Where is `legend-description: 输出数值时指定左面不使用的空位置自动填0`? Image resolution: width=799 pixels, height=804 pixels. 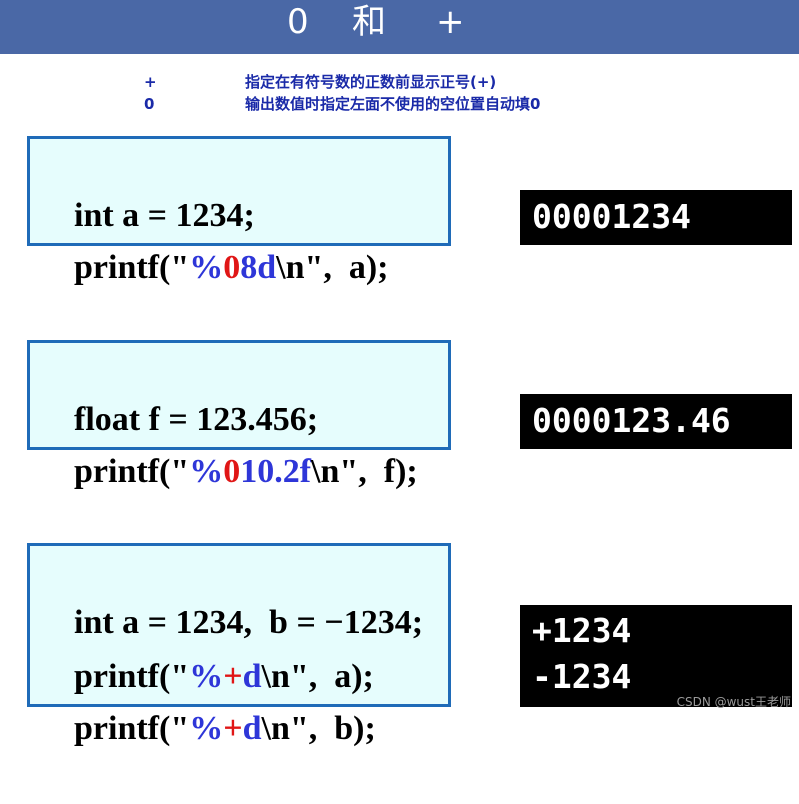 legend-description: 输出数值时指定左面不使用的空位置自动填0 is located at coordinates (393, 104).